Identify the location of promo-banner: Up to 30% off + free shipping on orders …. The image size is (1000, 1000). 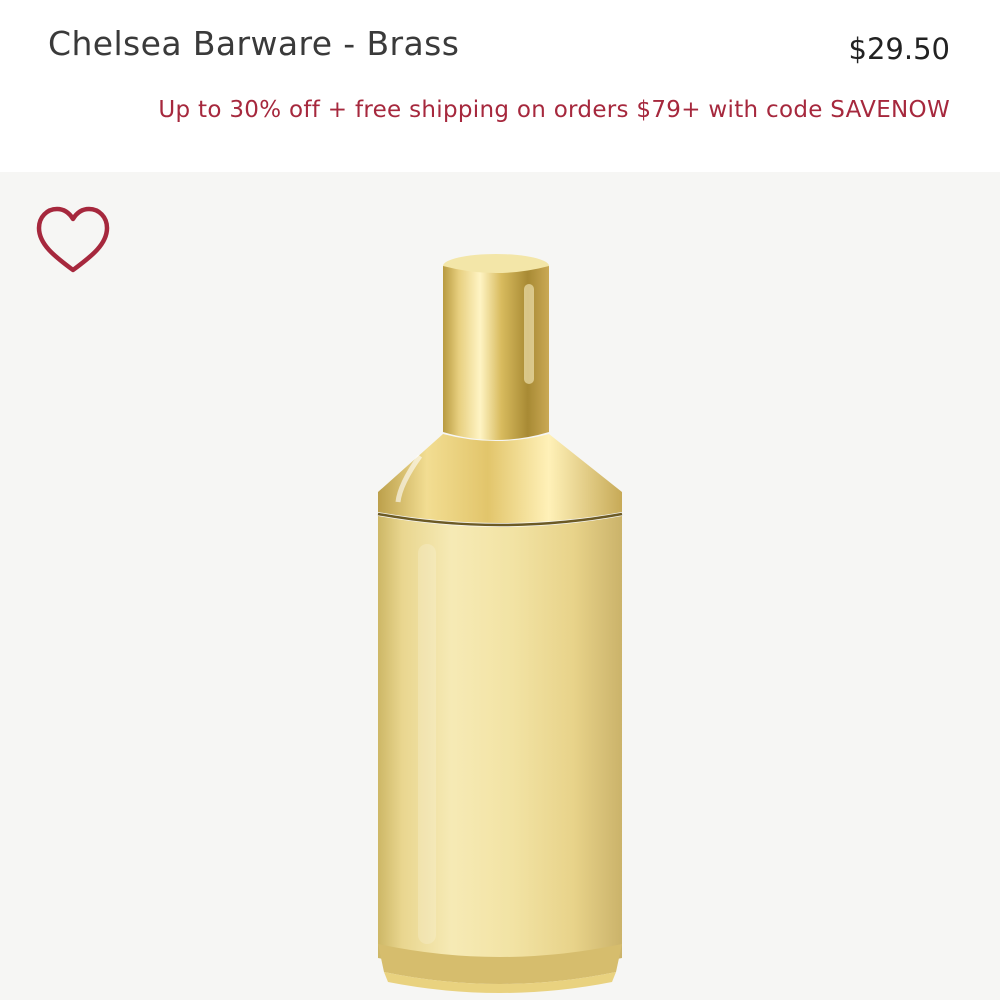
(554, 110).